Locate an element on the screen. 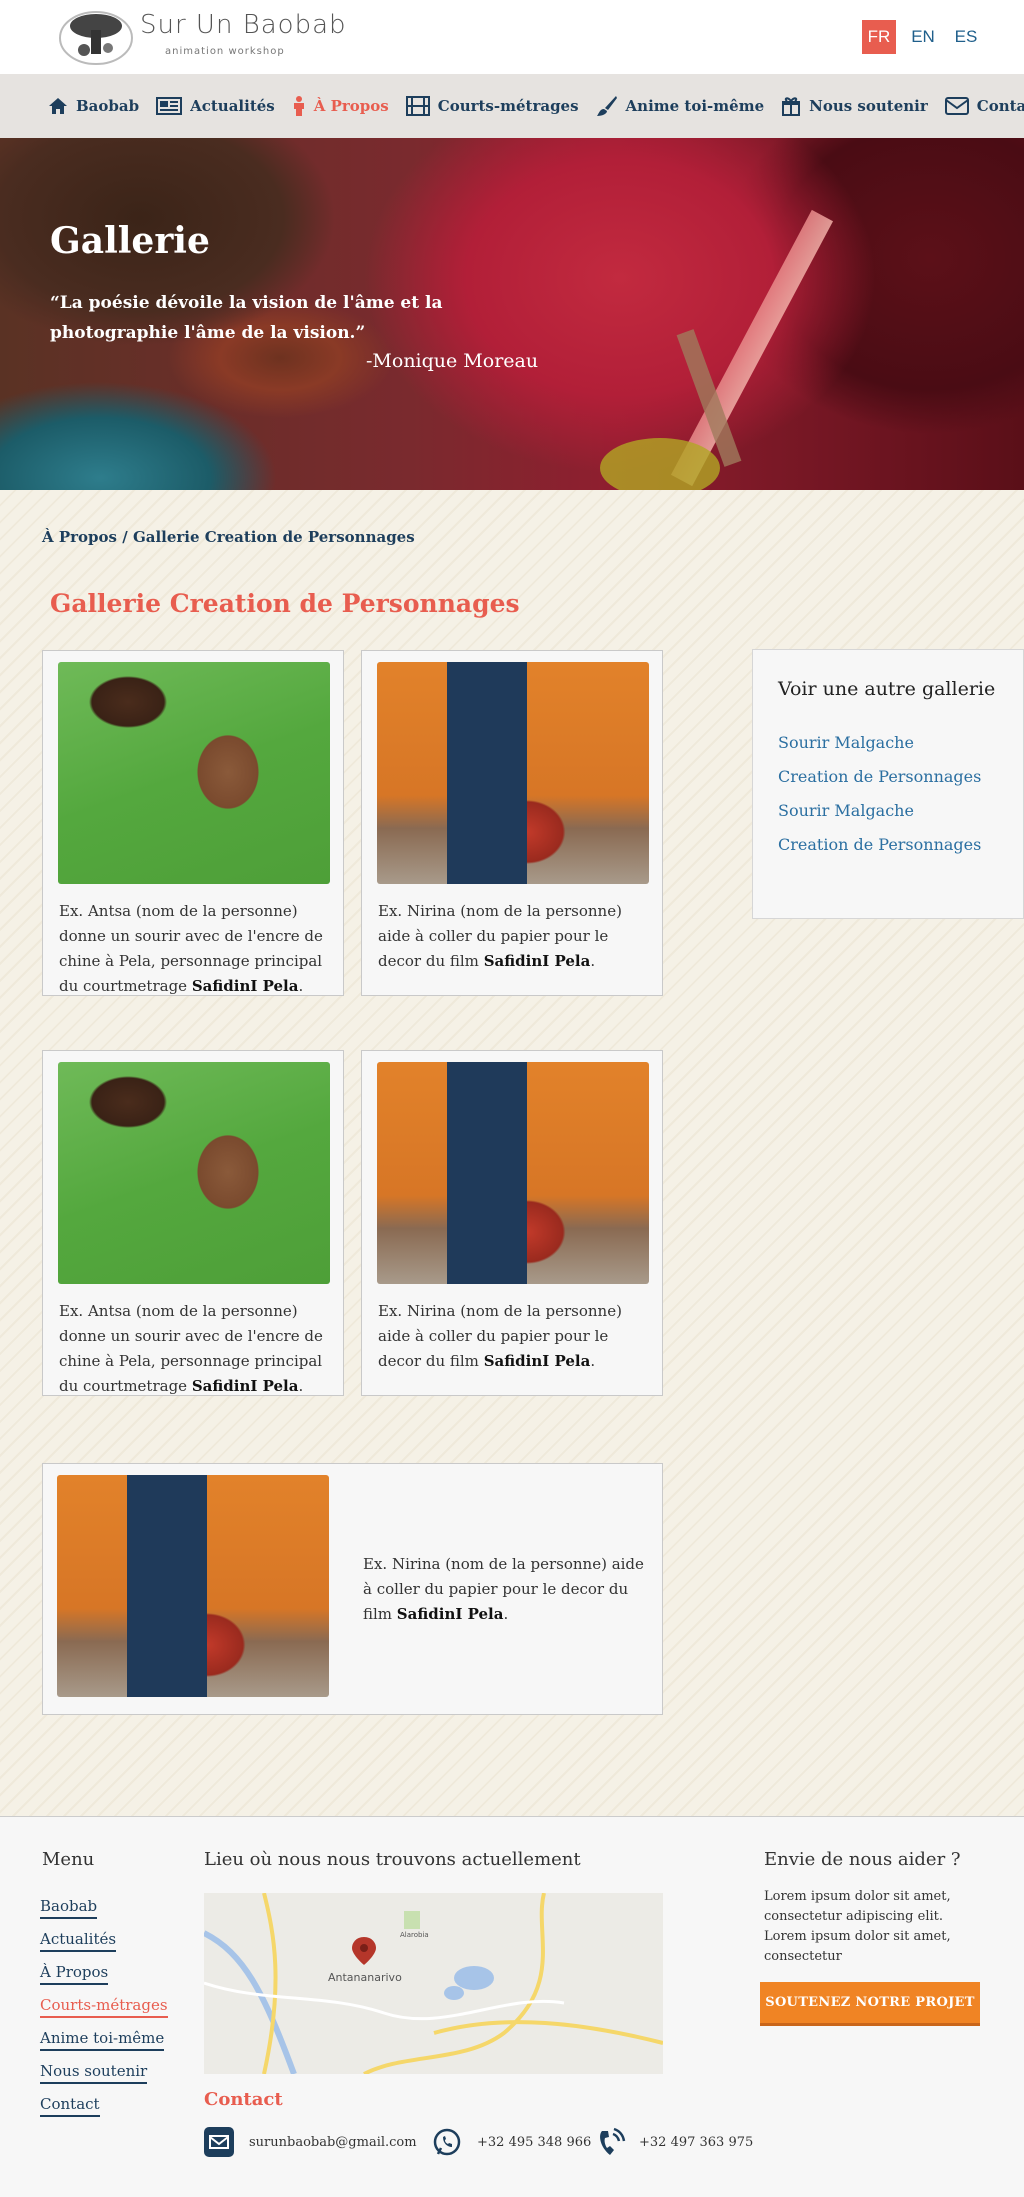 The height and width of the screenshot is (2197, 1024). contact-title: Contact is located at coordinates (243, 2099).